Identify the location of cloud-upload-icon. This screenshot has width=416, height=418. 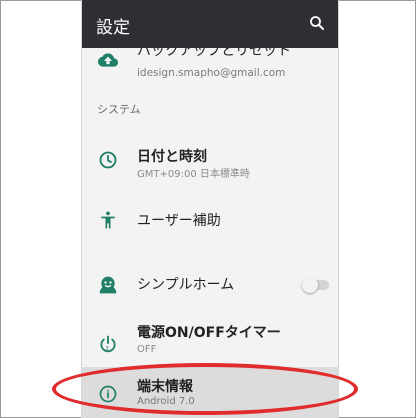
(108, 60).